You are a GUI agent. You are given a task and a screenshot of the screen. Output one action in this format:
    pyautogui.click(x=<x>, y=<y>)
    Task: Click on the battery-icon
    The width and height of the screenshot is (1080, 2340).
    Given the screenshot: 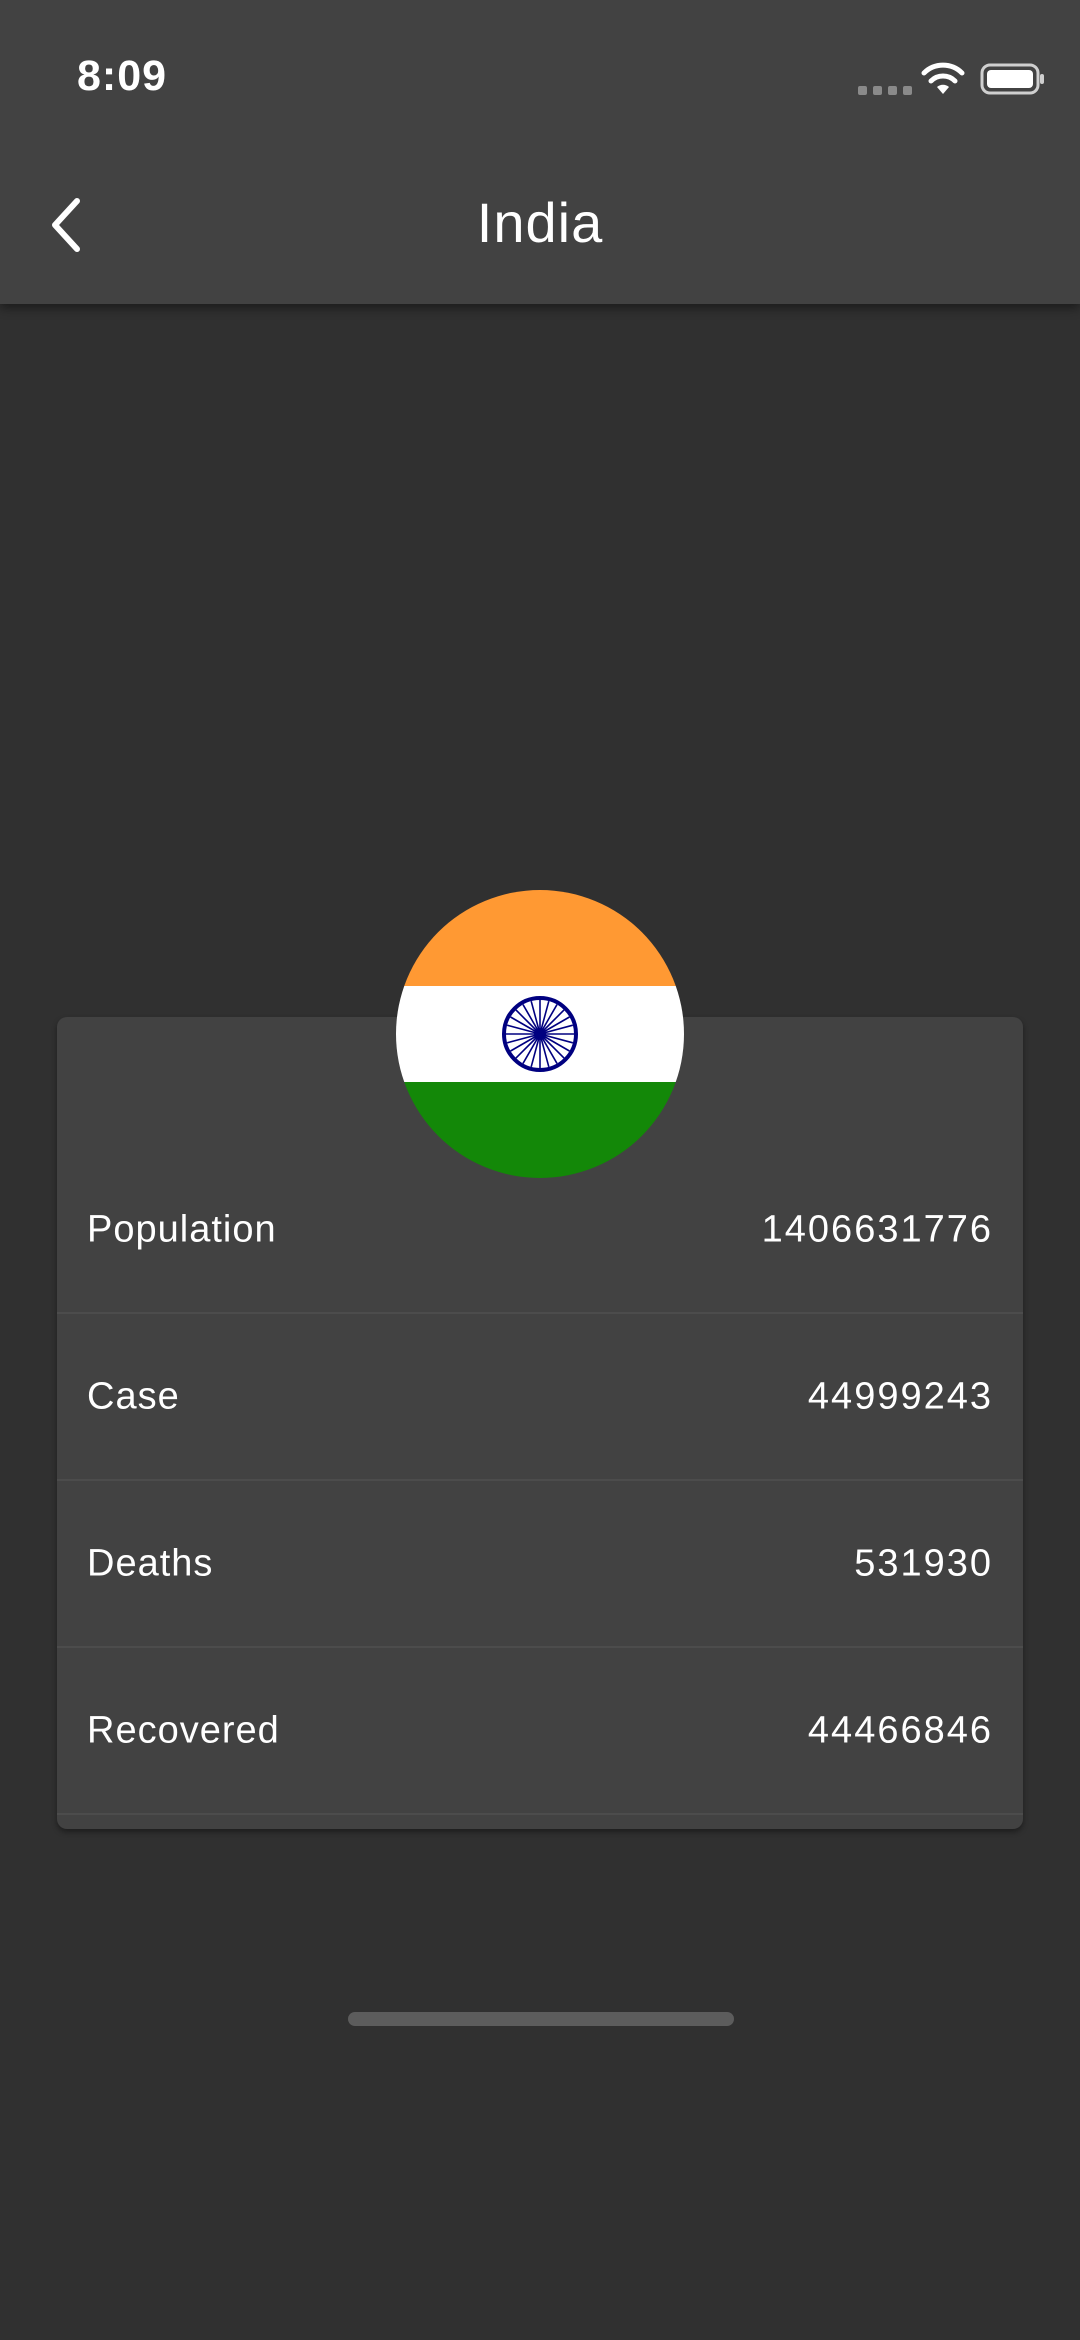 What is the action you would take?
    pyautogui.click(x=1012, y=79)
    